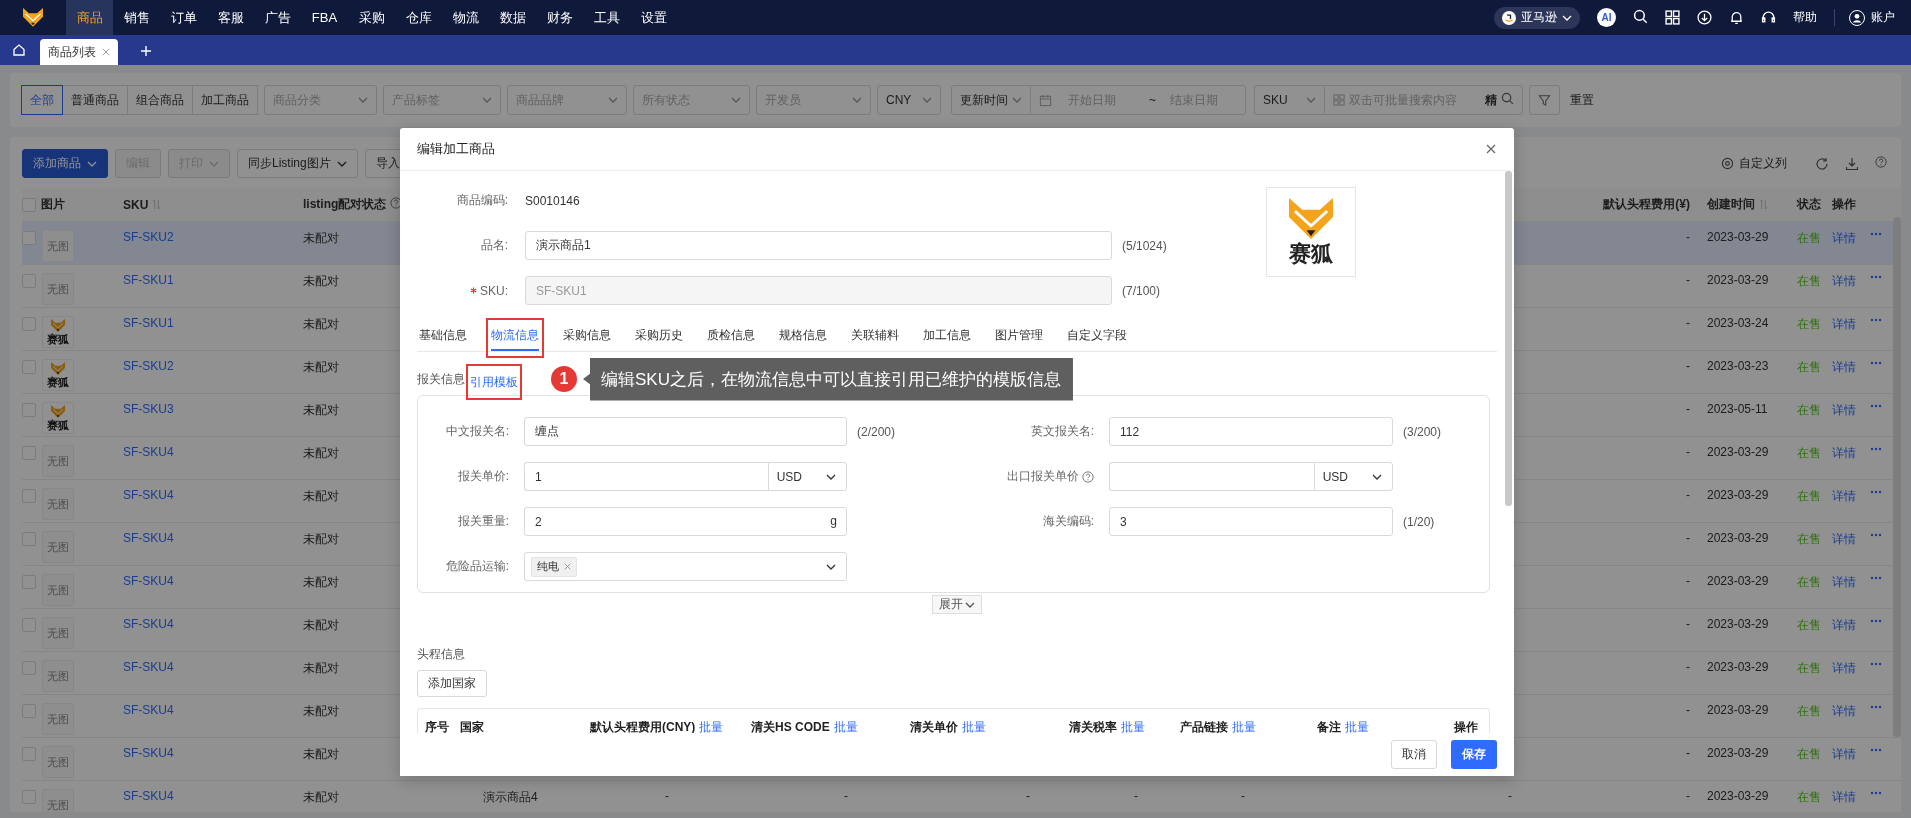 The height and width of the screenshot is (818, 1911). What do you see at coordinates (1544, 100) in the screenshot?
I see `filter-button` at bounding box center [1544, 100].